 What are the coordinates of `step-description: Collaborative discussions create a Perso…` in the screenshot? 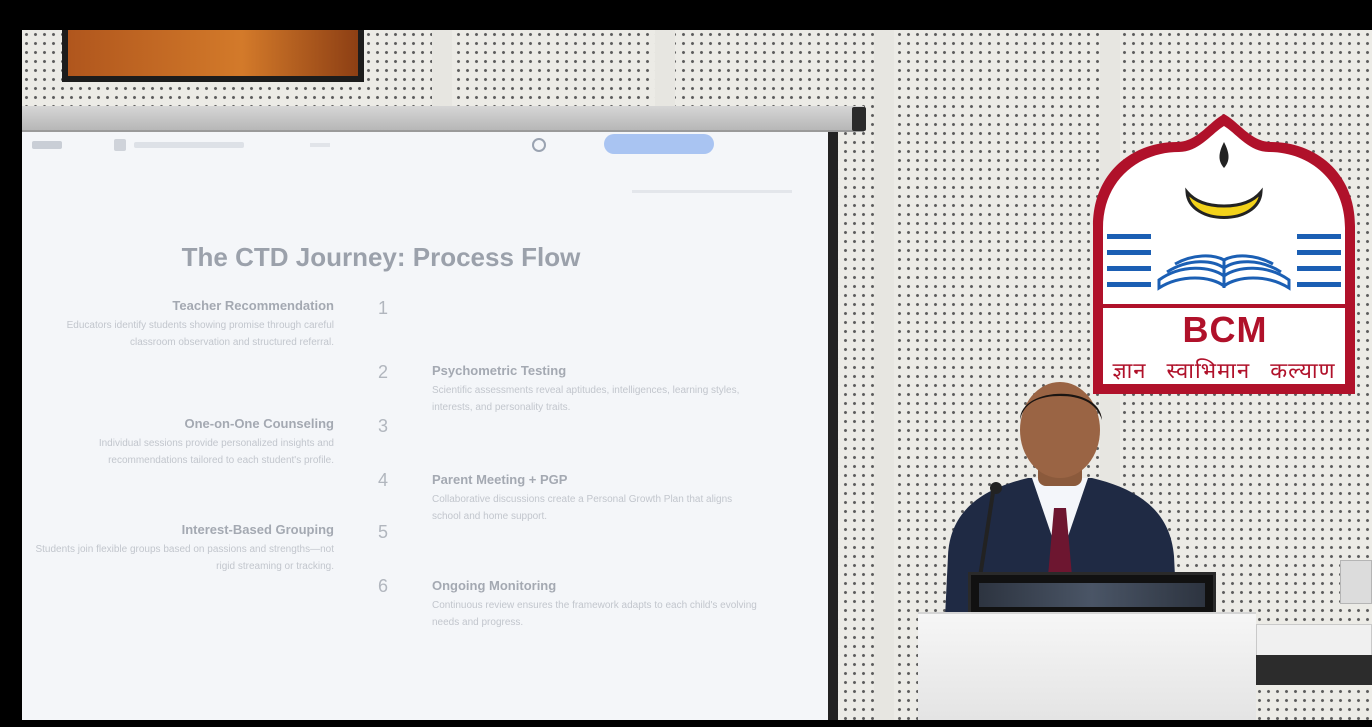 It's located at (582, 508).